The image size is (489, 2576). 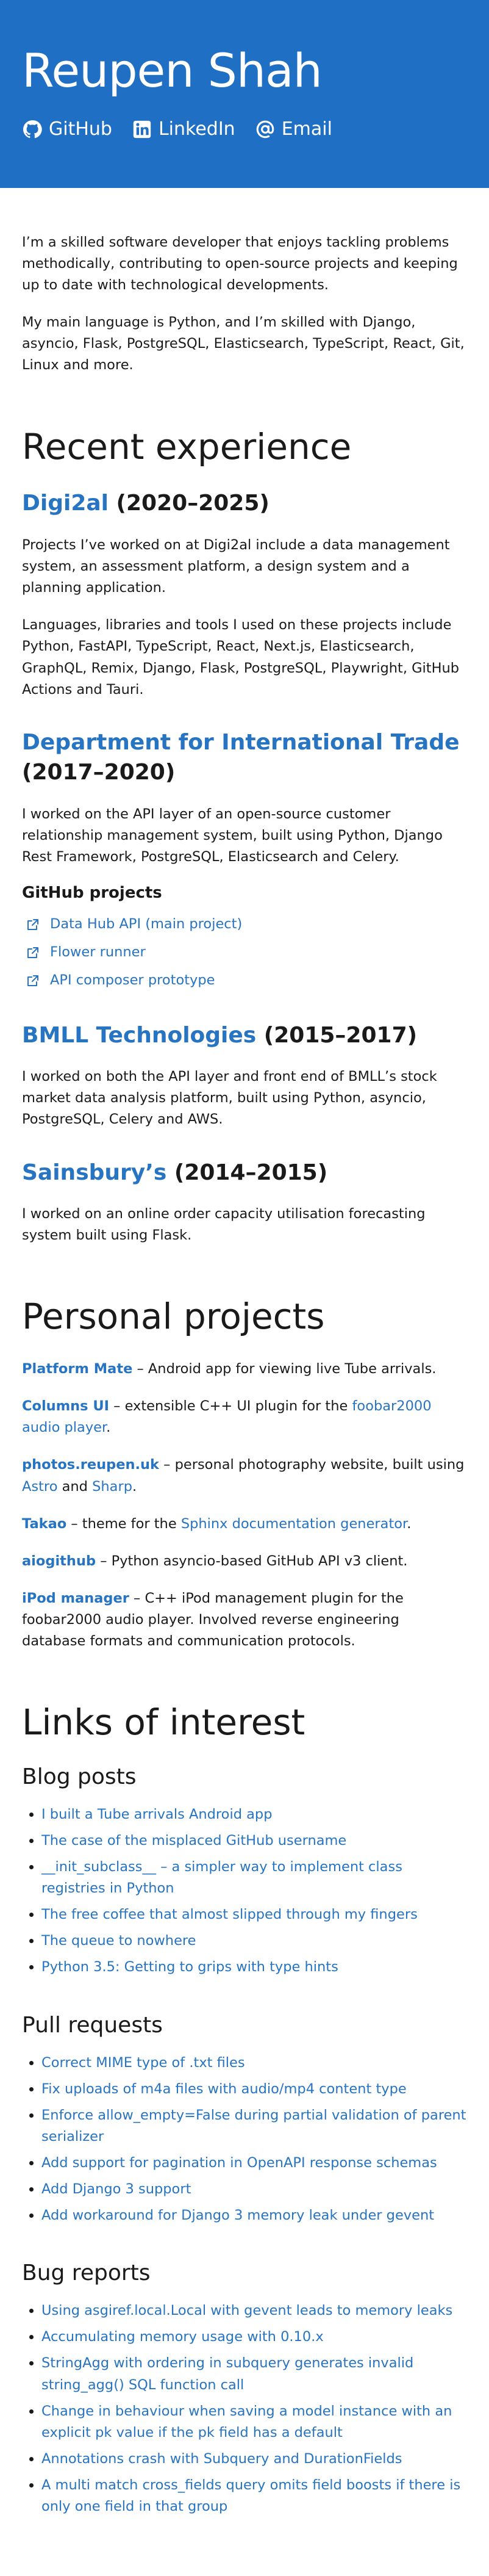 I want to click on github-project-link: Data Hub API (main project), so click(x=146, y=924).